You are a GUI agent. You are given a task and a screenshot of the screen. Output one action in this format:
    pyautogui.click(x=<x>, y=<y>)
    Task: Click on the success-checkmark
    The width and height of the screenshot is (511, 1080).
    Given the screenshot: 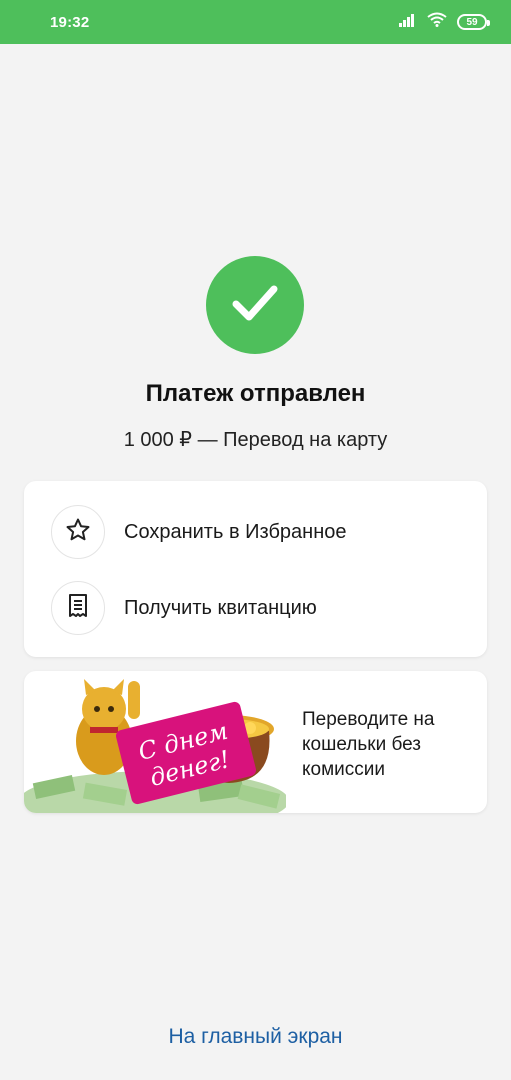 What is the action you would take?
    pyautogui.click(x=255, y=305)
    